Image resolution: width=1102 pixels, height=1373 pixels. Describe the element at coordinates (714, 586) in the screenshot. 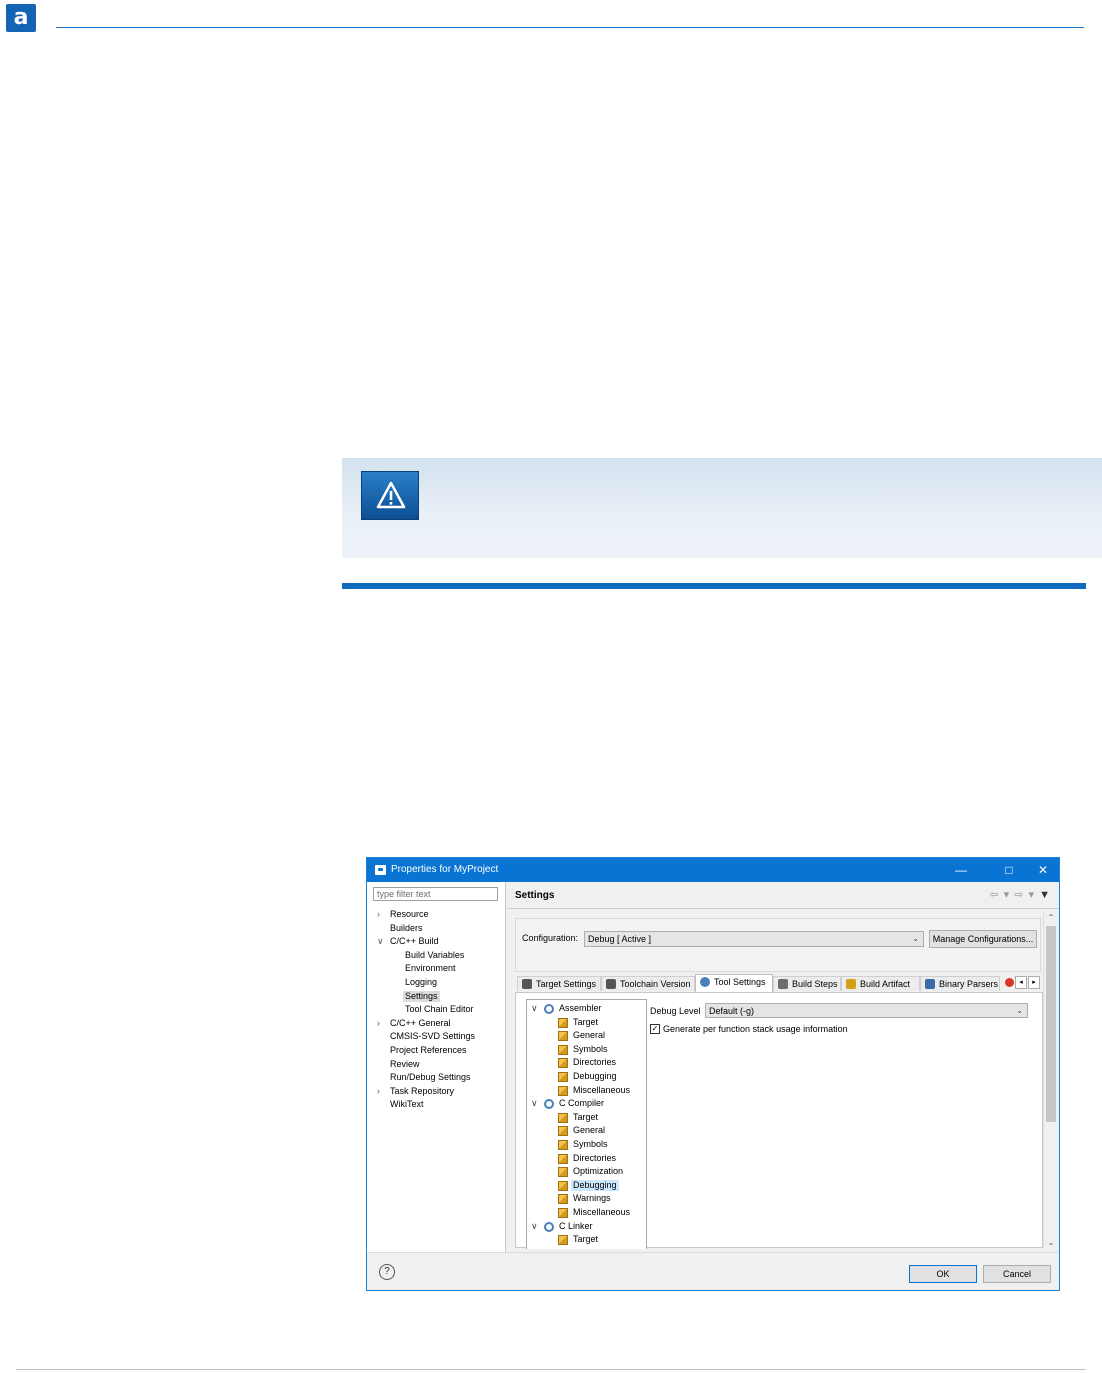

I see `section-divider` at that location.